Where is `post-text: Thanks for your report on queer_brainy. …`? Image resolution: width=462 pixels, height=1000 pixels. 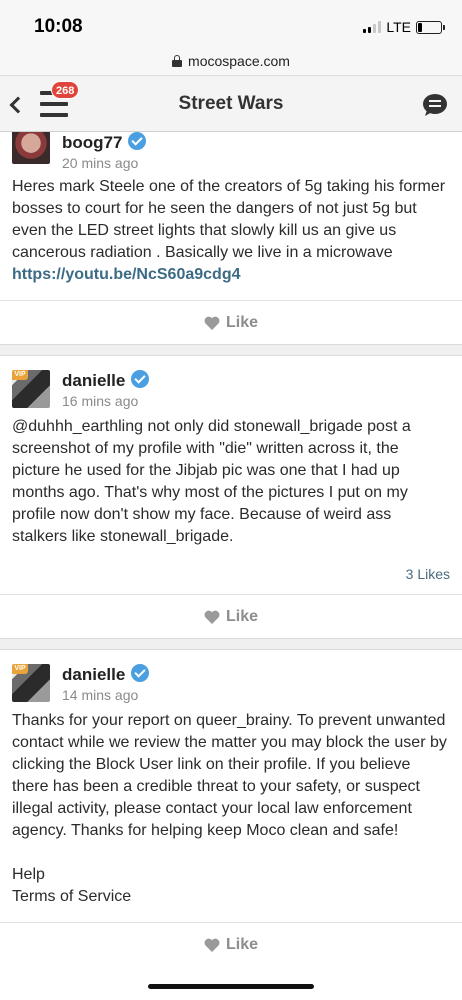 post-text: Thanks for your report on queer_brainy. … is located at coordinates (229, 775).